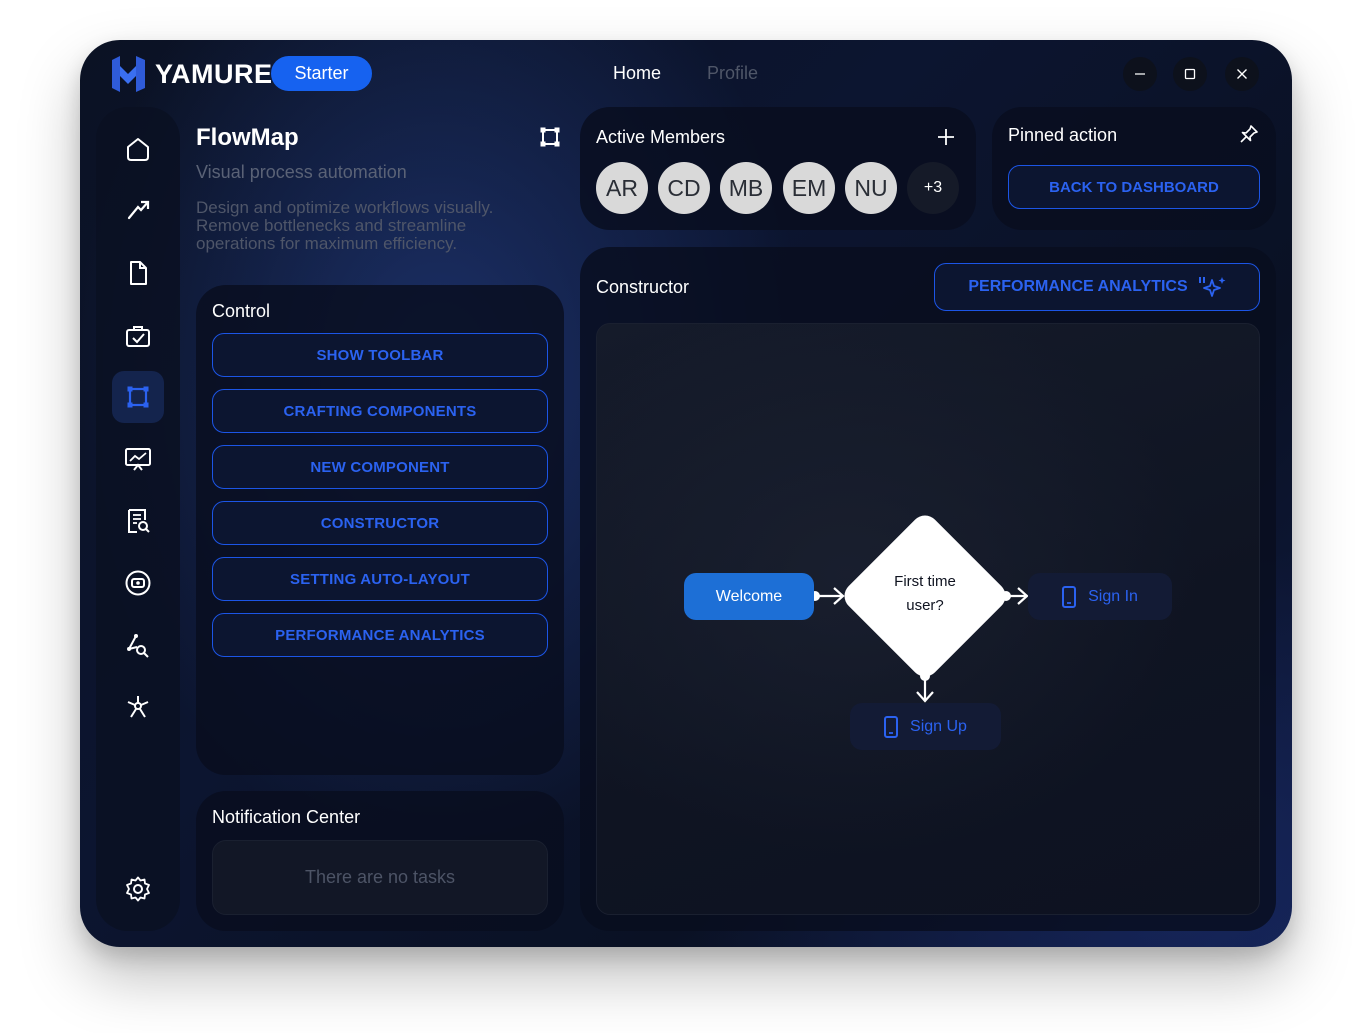  What do you see at coordinates (925, 593) in the screenshot?
I see `flow-node-decision-label: First time user?` at bounding box center [925, 593].